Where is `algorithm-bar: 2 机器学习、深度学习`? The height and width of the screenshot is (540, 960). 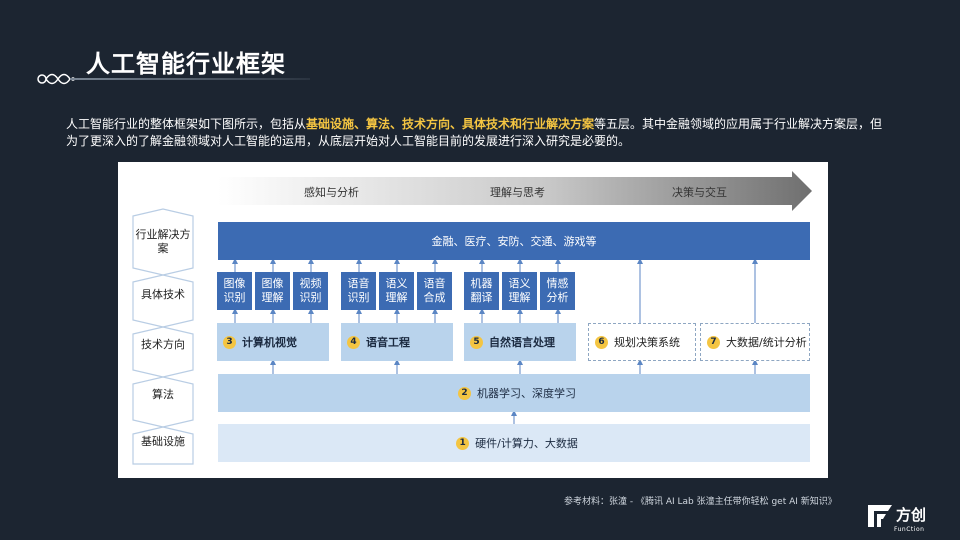 algorithm-bar: 2 机器学习、深度学习 is located at coordinates (514, 393).